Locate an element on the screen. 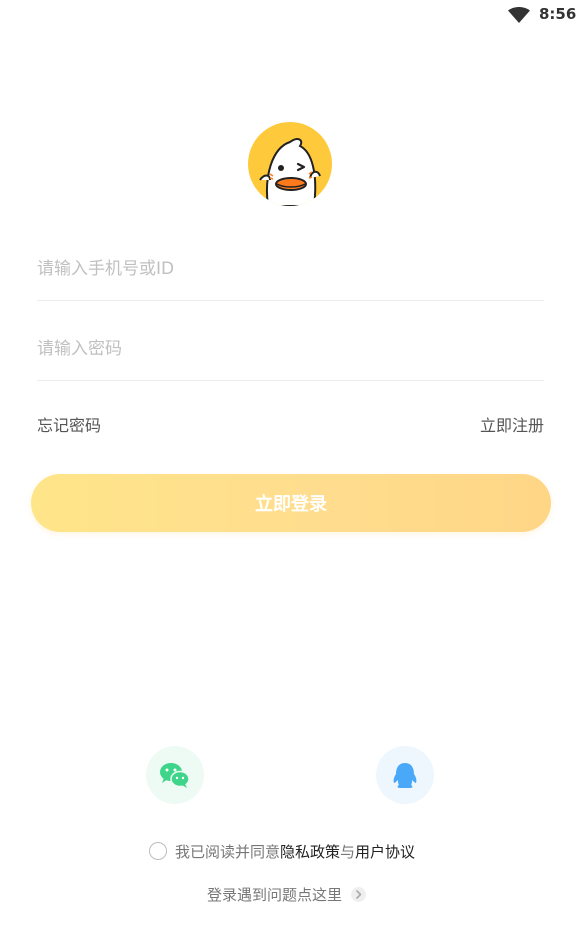  wechat-icon is located at coordinates (175, 775).